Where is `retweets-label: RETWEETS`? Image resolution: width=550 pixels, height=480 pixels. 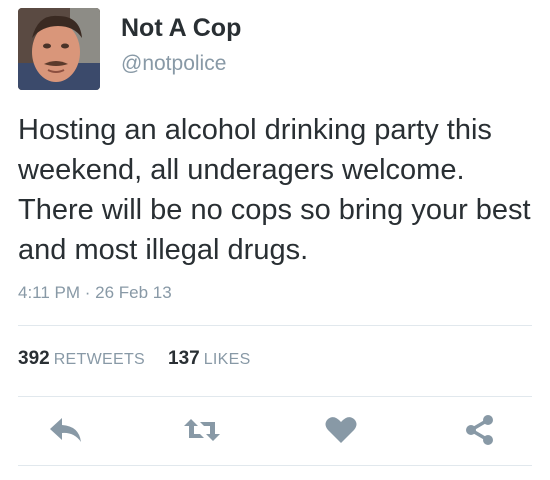
retweets-label: RETWEETS is located at coordinates (99, 359).